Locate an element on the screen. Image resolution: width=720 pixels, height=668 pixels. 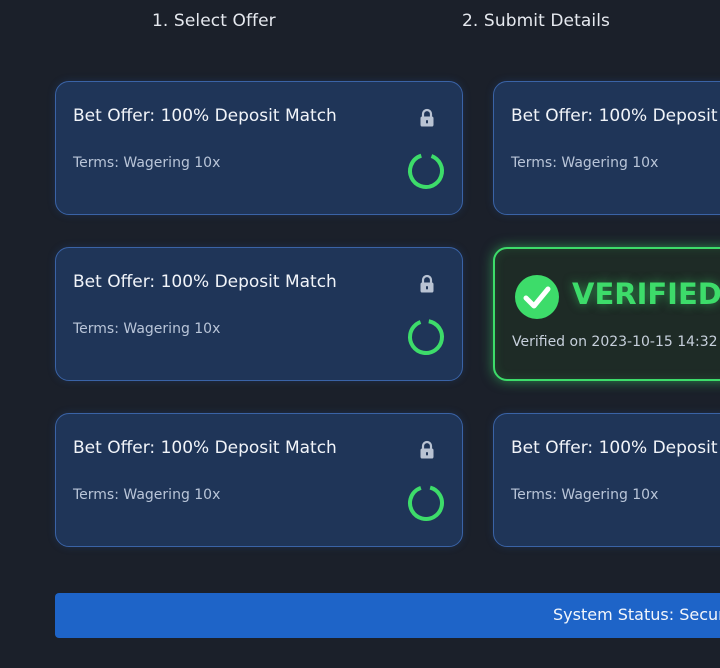
verified-label: VERIFIED is located at coordinates (646, 294).